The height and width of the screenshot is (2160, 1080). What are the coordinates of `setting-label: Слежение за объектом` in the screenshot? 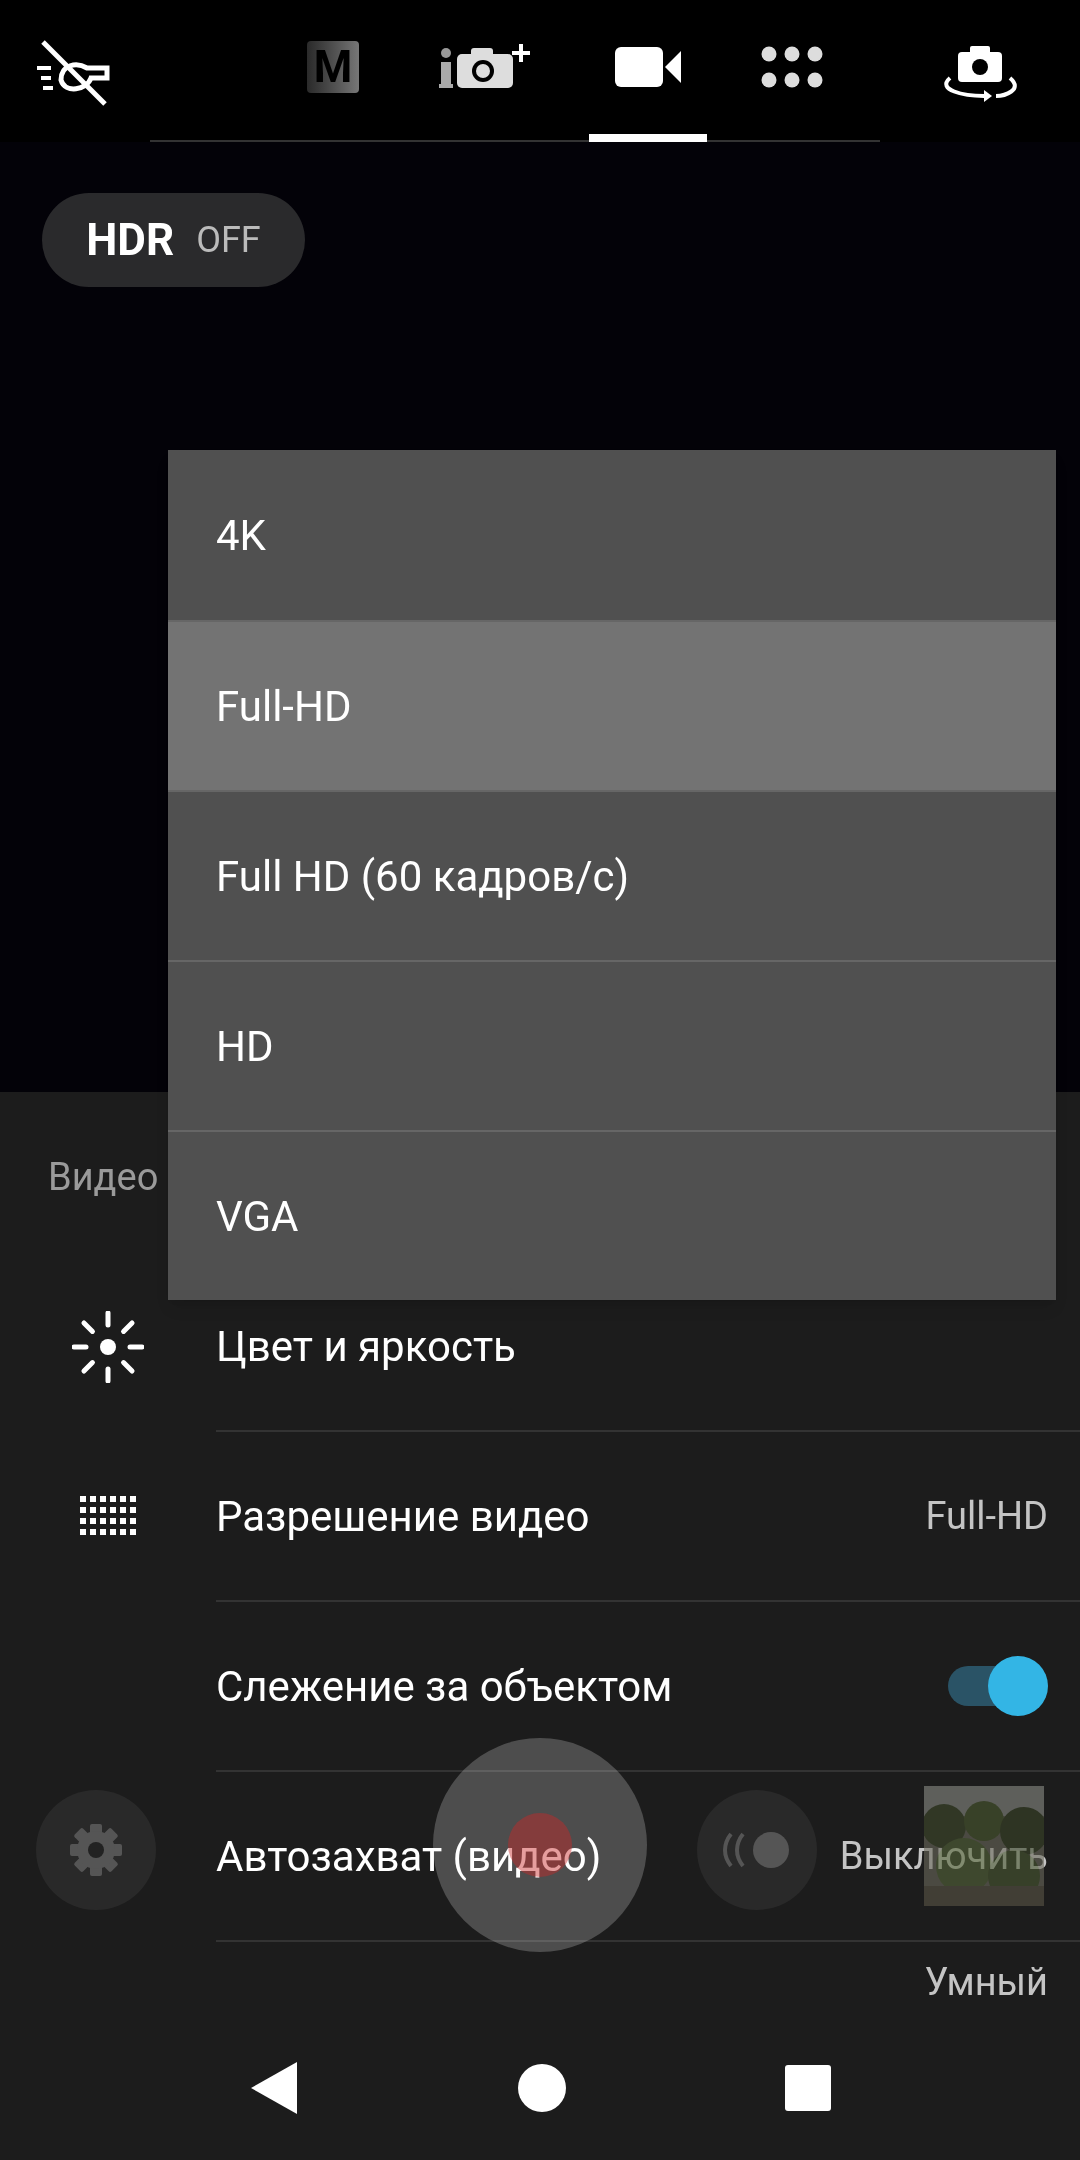 It's located at (444, 1686).